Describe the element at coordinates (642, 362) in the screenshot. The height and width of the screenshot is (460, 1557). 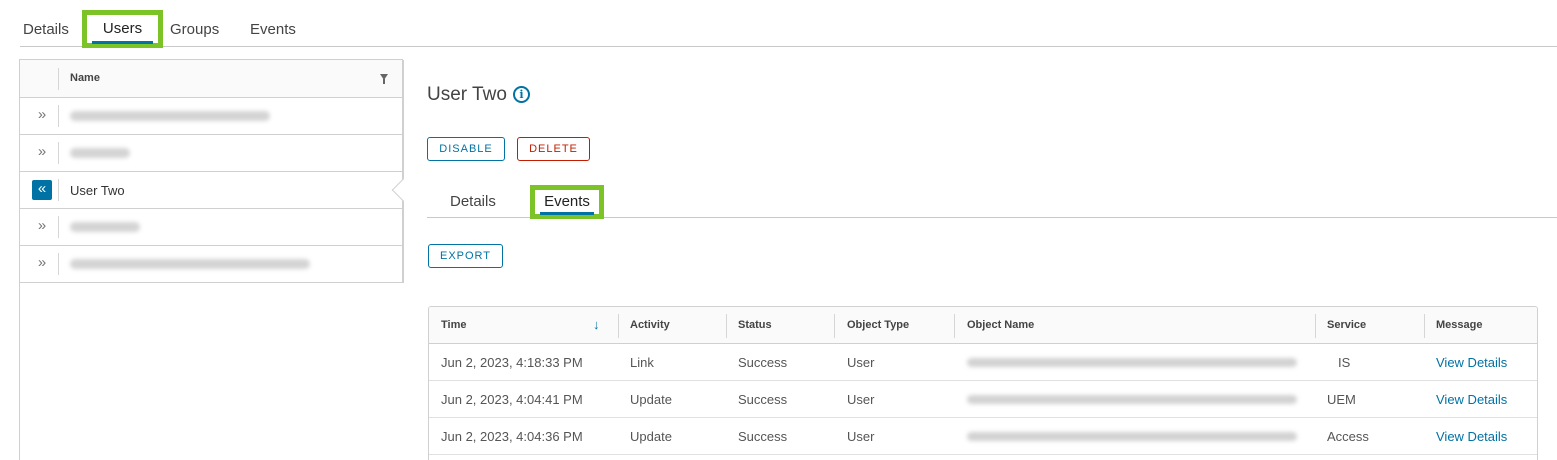
I see `cell-activity: Link` at that location.